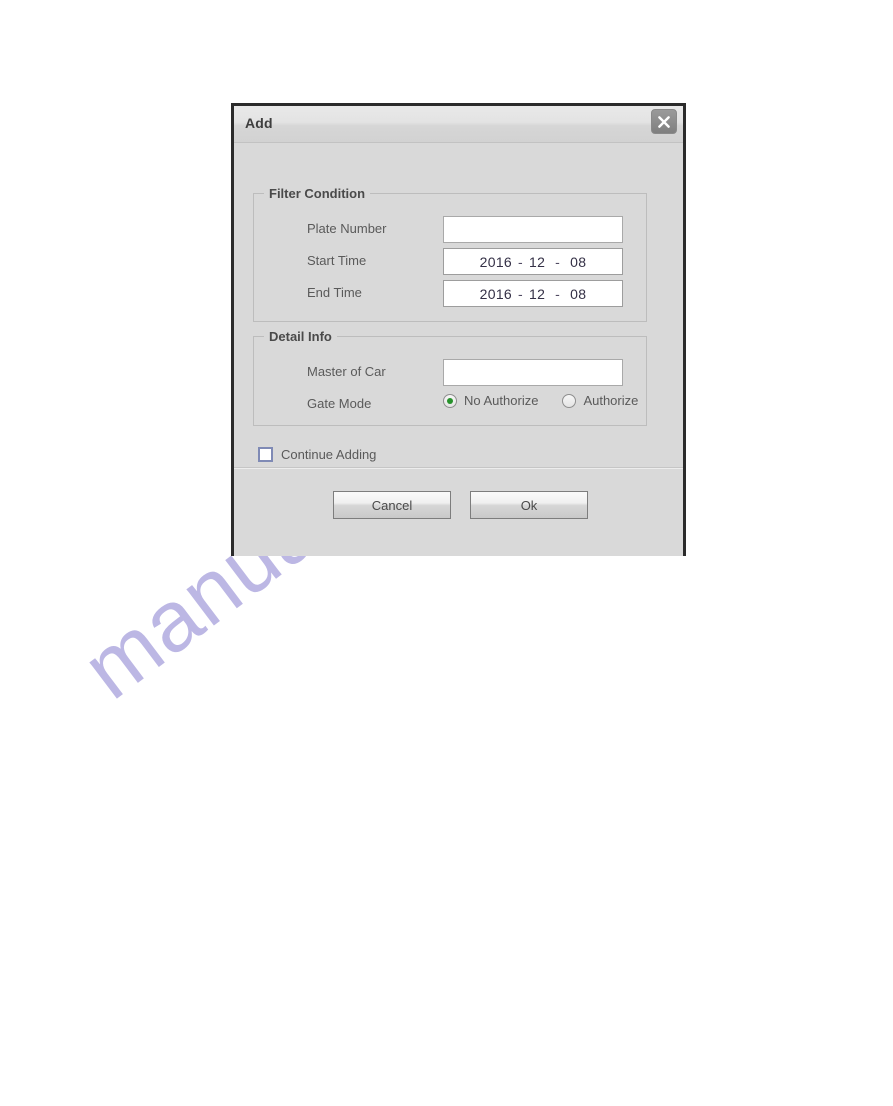 This screenshot has height=1106, width=893. I want to click on dialog-title: Add, so click(259, 123).